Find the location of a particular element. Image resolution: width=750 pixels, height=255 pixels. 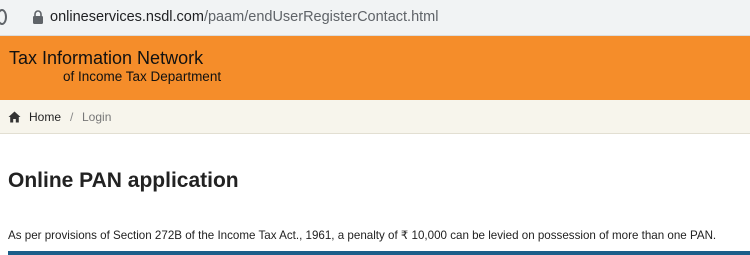

page-title: Online PAN application is located at coordinates (123, 180).